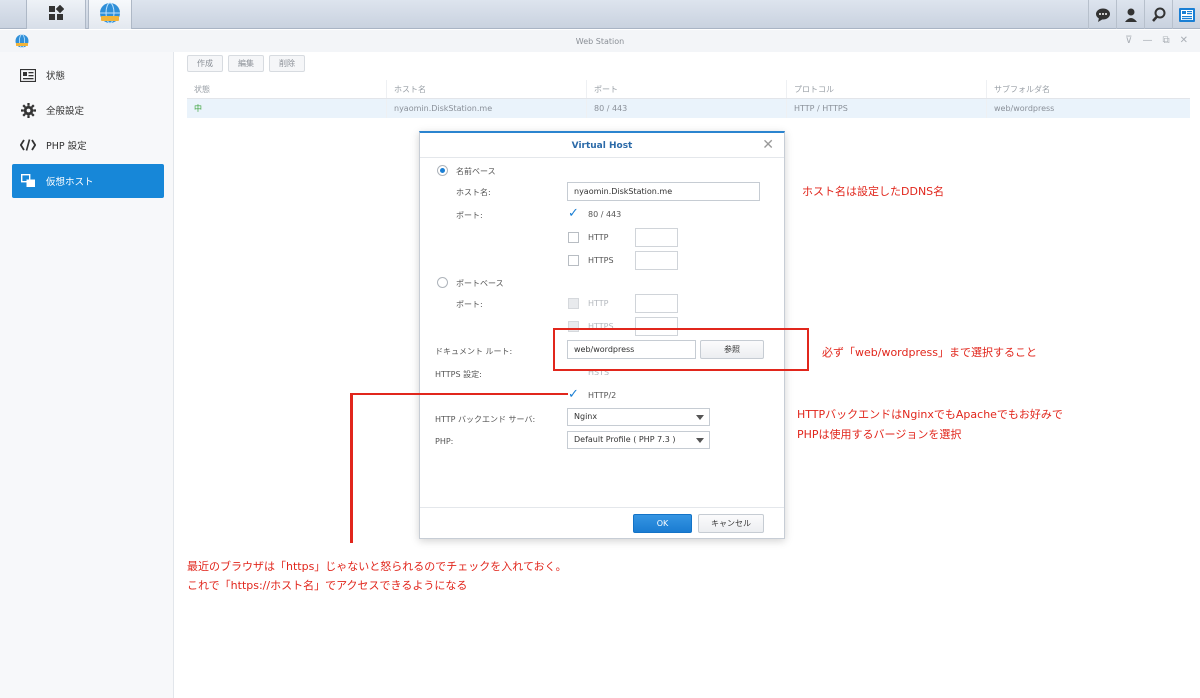  Describe the element at coordinates (88, 181) in the screenshot. I see `sidebar-item-virtual-host: 仮想ホスト` at that location.